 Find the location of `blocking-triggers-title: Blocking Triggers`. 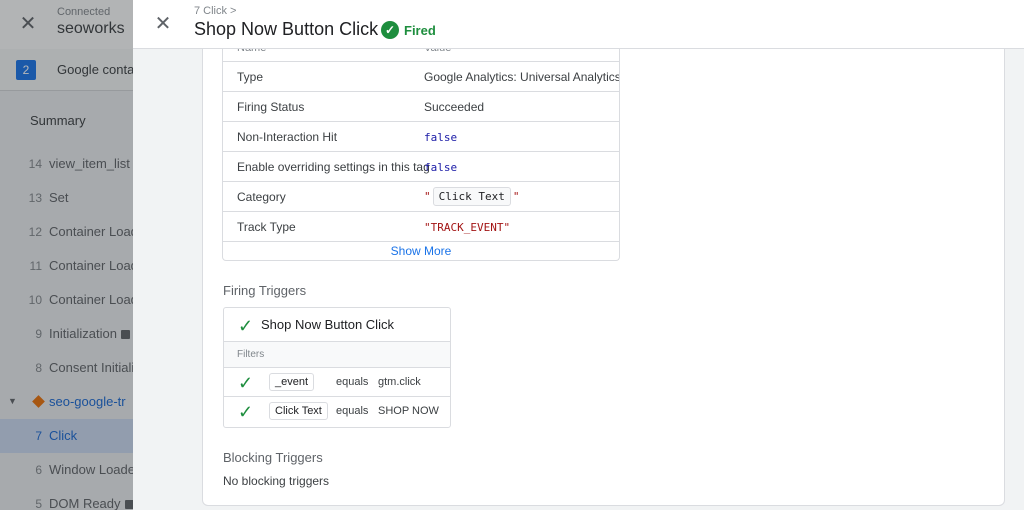

blocking-triggers-title: Blocking Triggers is located at coordinates (273, 457).